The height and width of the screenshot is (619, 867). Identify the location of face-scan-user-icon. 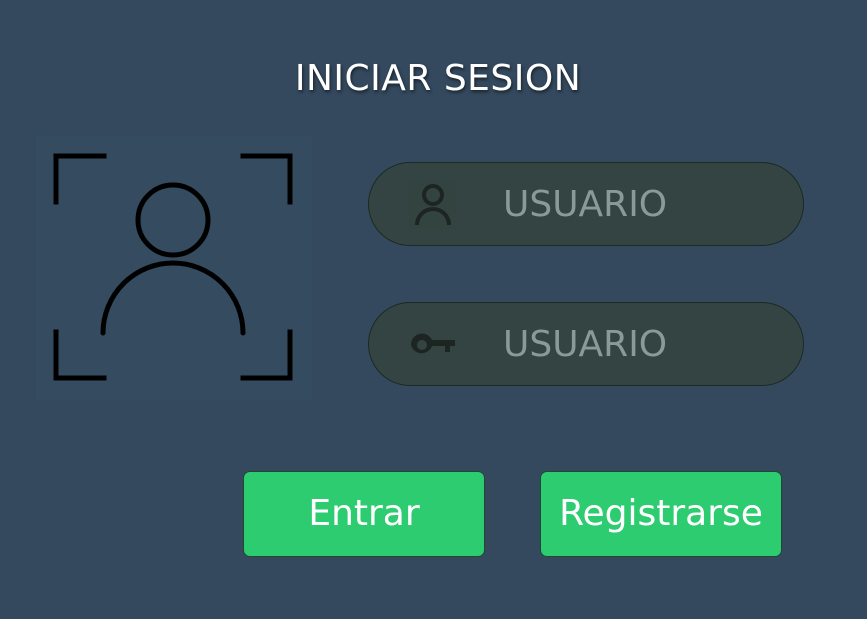
(173, 267).